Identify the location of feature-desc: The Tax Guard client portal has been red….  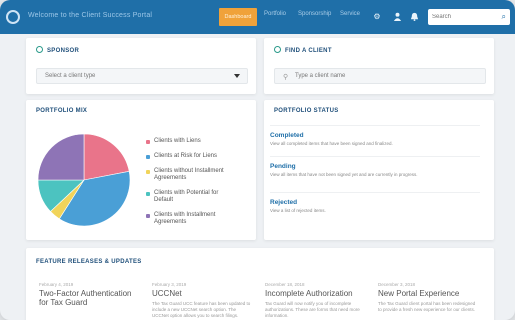
(427, 306).